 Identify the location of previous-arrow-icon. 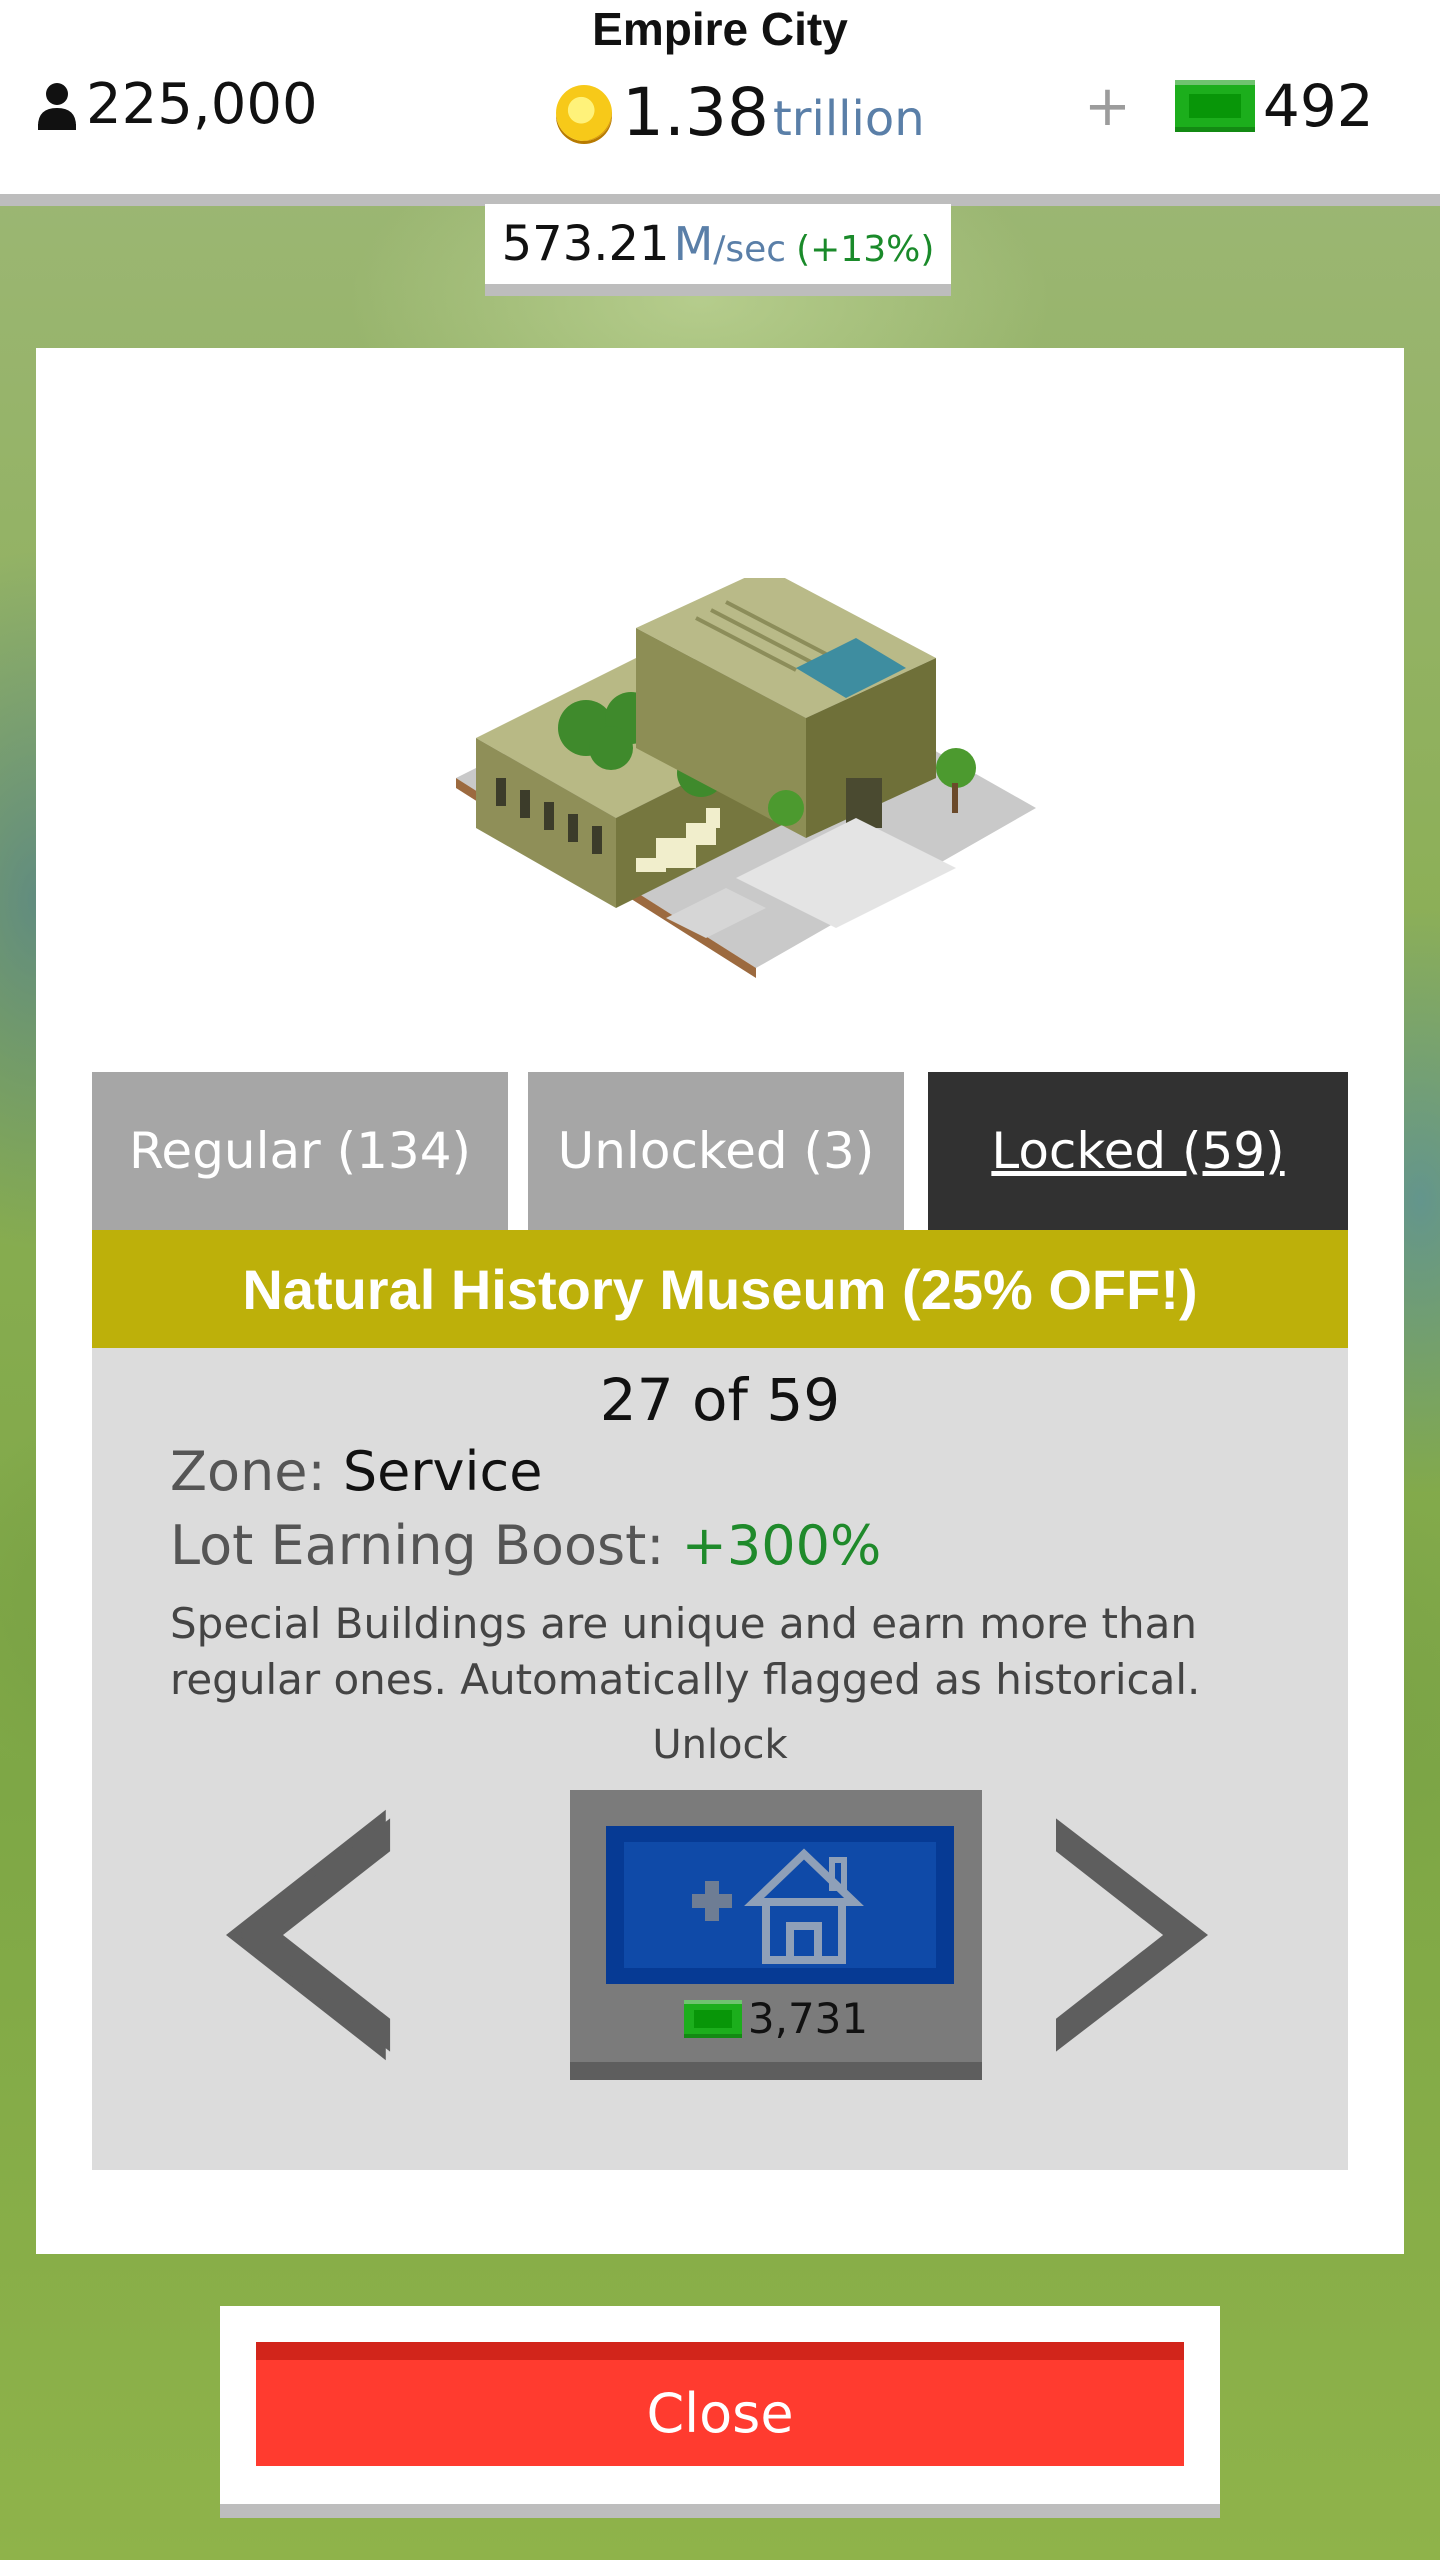
(321, 1935).